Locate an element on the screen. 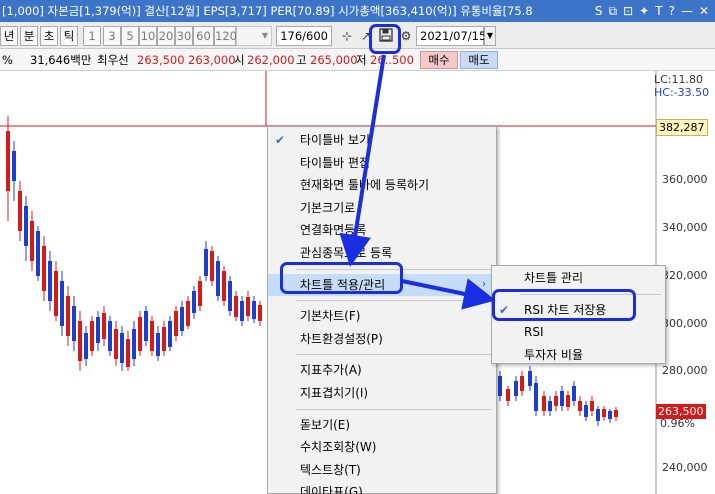 The width and height of the screenshot is (715, 494). period-second-button: 초 is located at coordinates (49, 36).